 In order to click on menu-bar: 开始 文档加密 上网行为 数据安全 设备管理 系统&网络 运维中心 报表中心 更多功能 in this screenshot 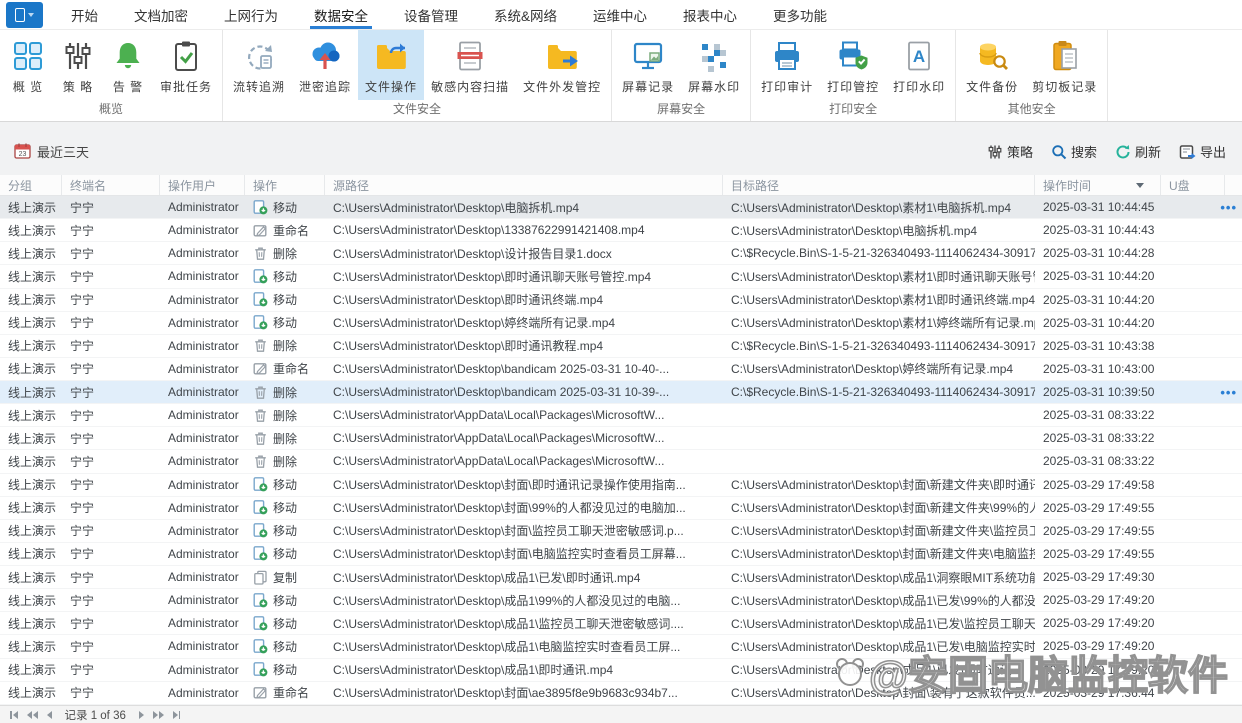, I will do `click(621, 15)`.